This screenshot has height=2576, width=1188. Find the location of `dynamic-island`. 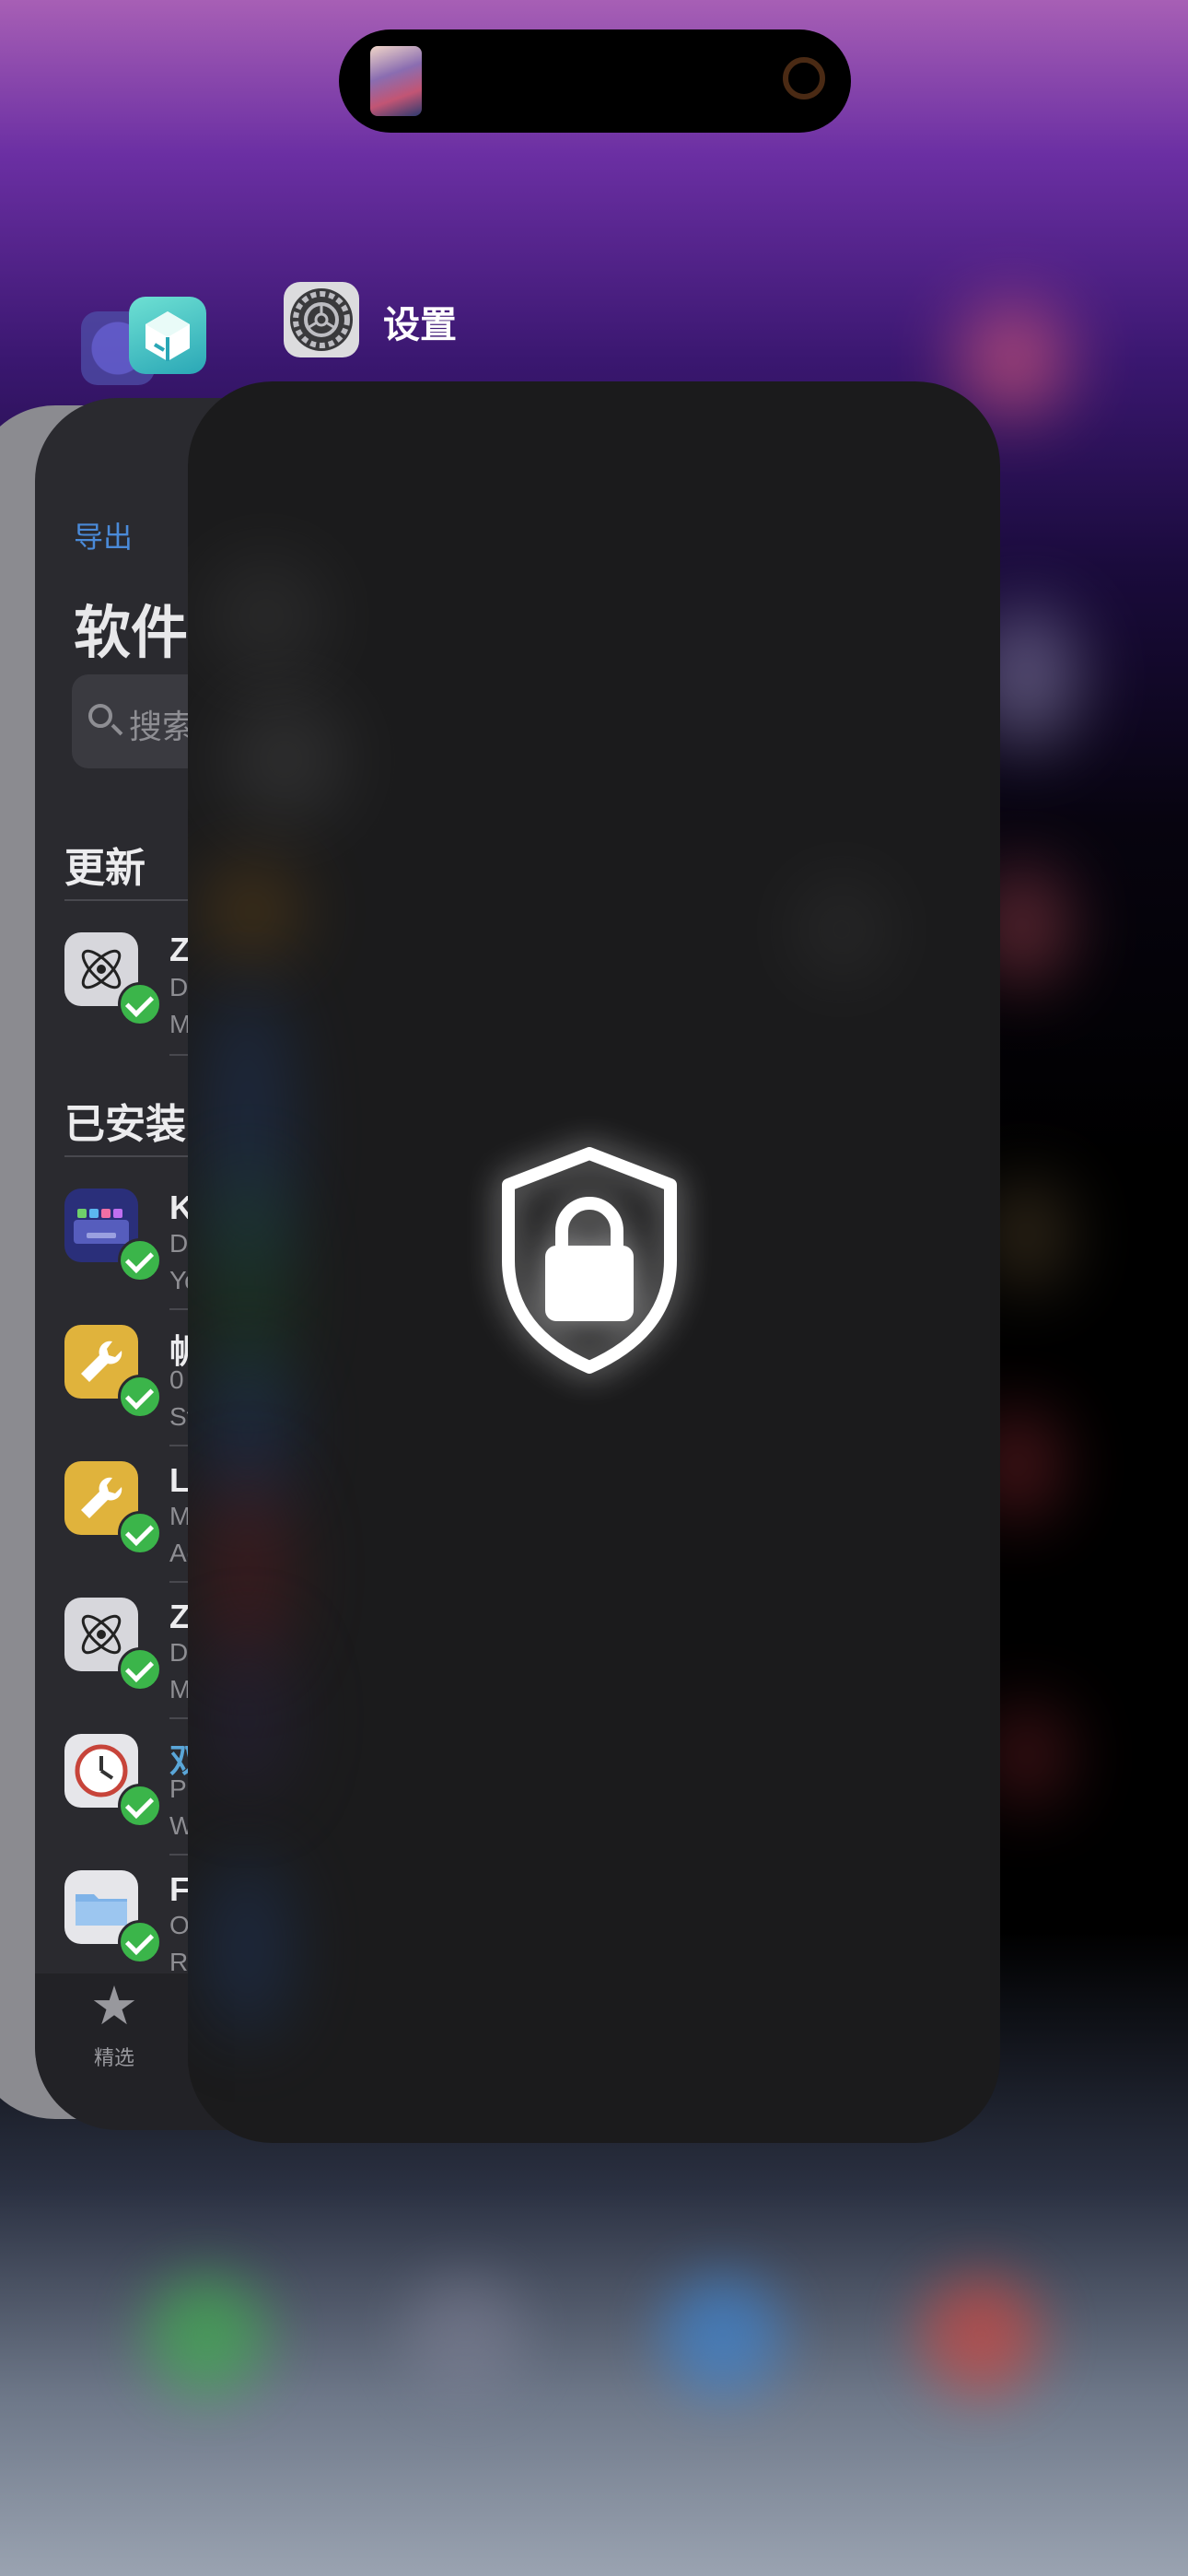

dynamic-island is located at coordinates (595, 81).